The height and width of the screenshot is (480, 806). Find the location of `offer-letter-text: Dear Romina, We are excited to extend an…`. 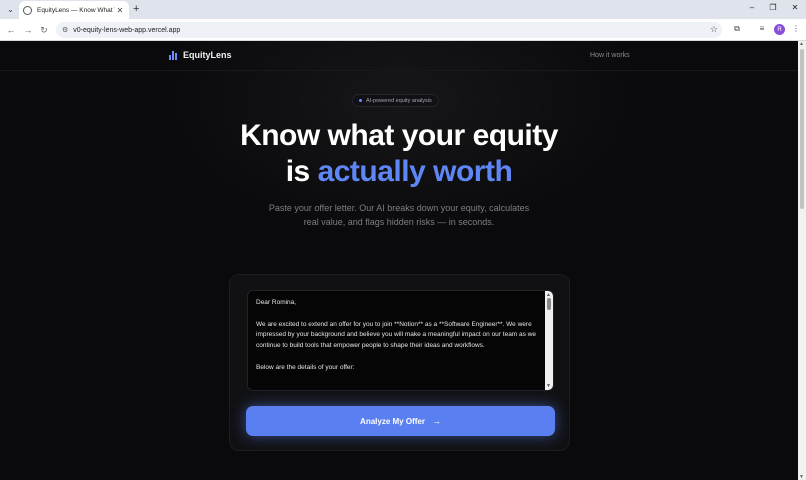

offer-letter-text: Dear Romina, We are excited to extend an… is located at coordinates (398, 341).